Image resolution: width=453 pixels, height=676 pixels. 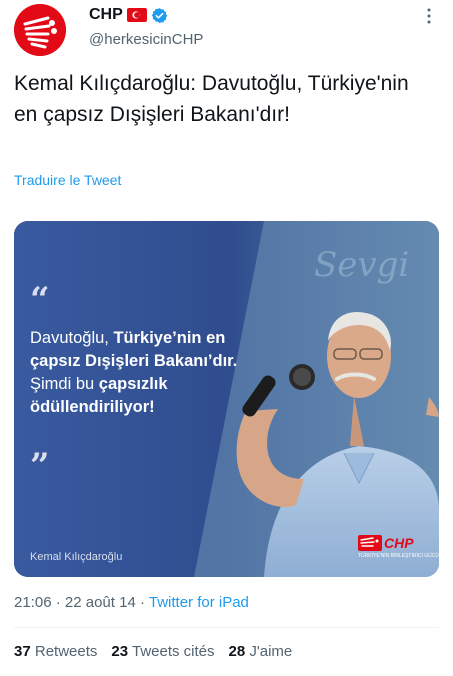 What do you see at coordinates (120, 651) in the screenshot?
I see `quotes-count: 23` at bounding box center [120, 651].